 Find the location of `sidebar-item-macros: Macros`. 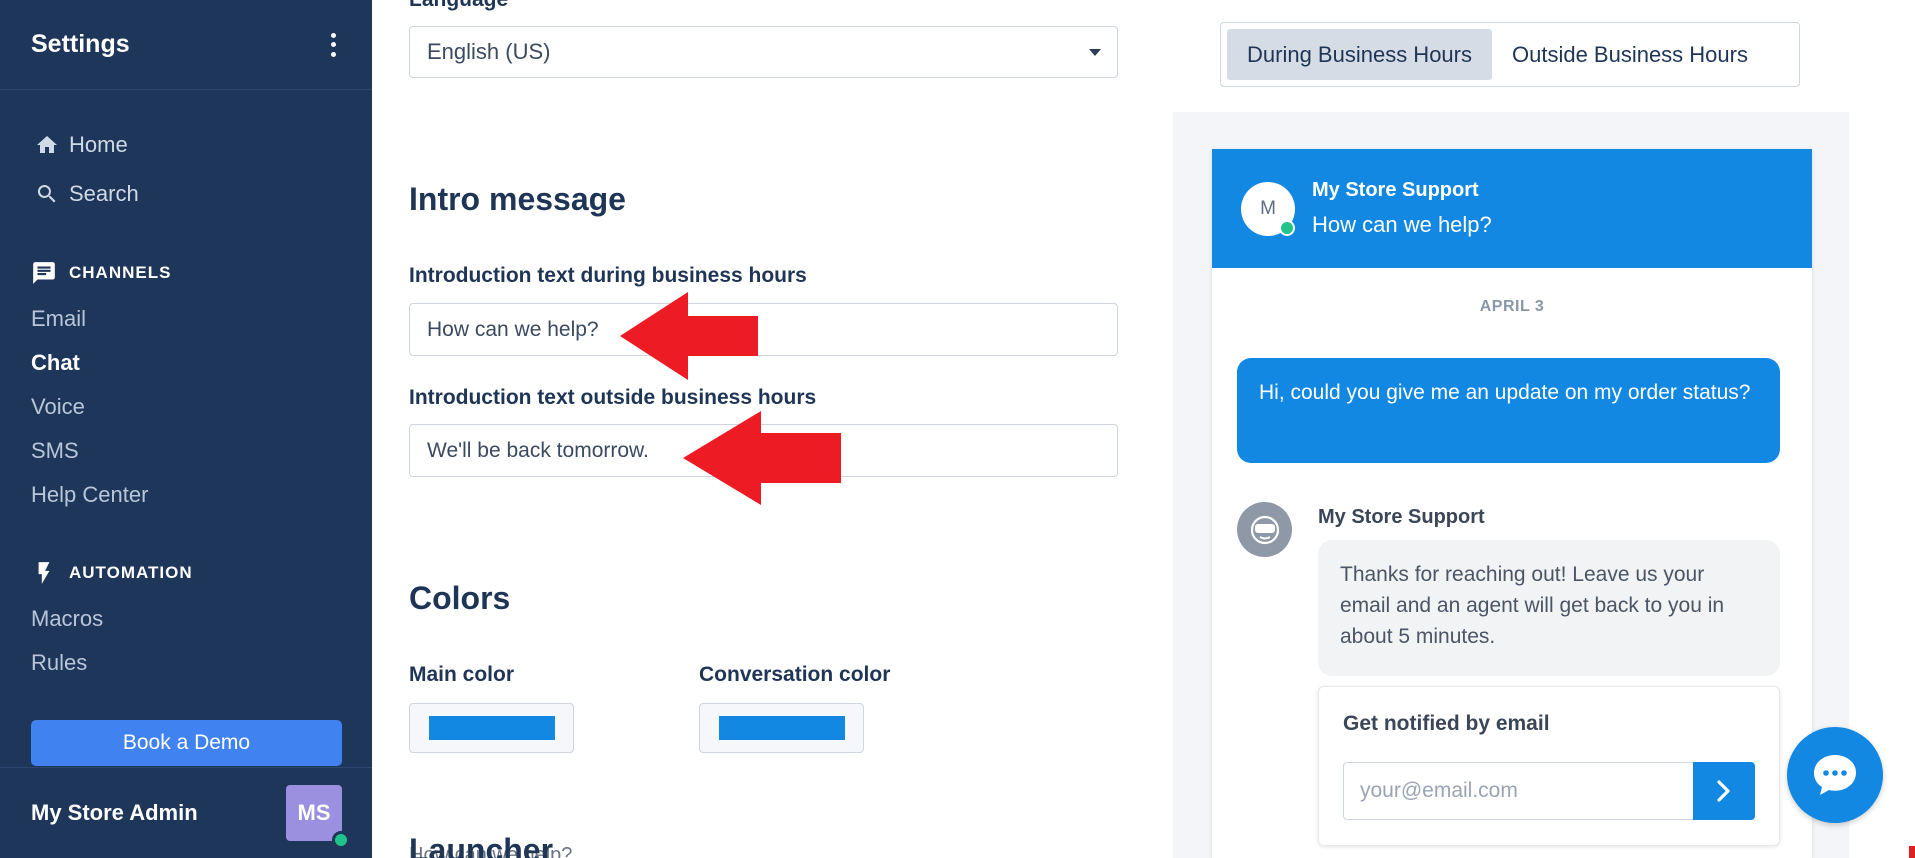

sidebar-item-macros: Macros is located at coordinates (186, 619).